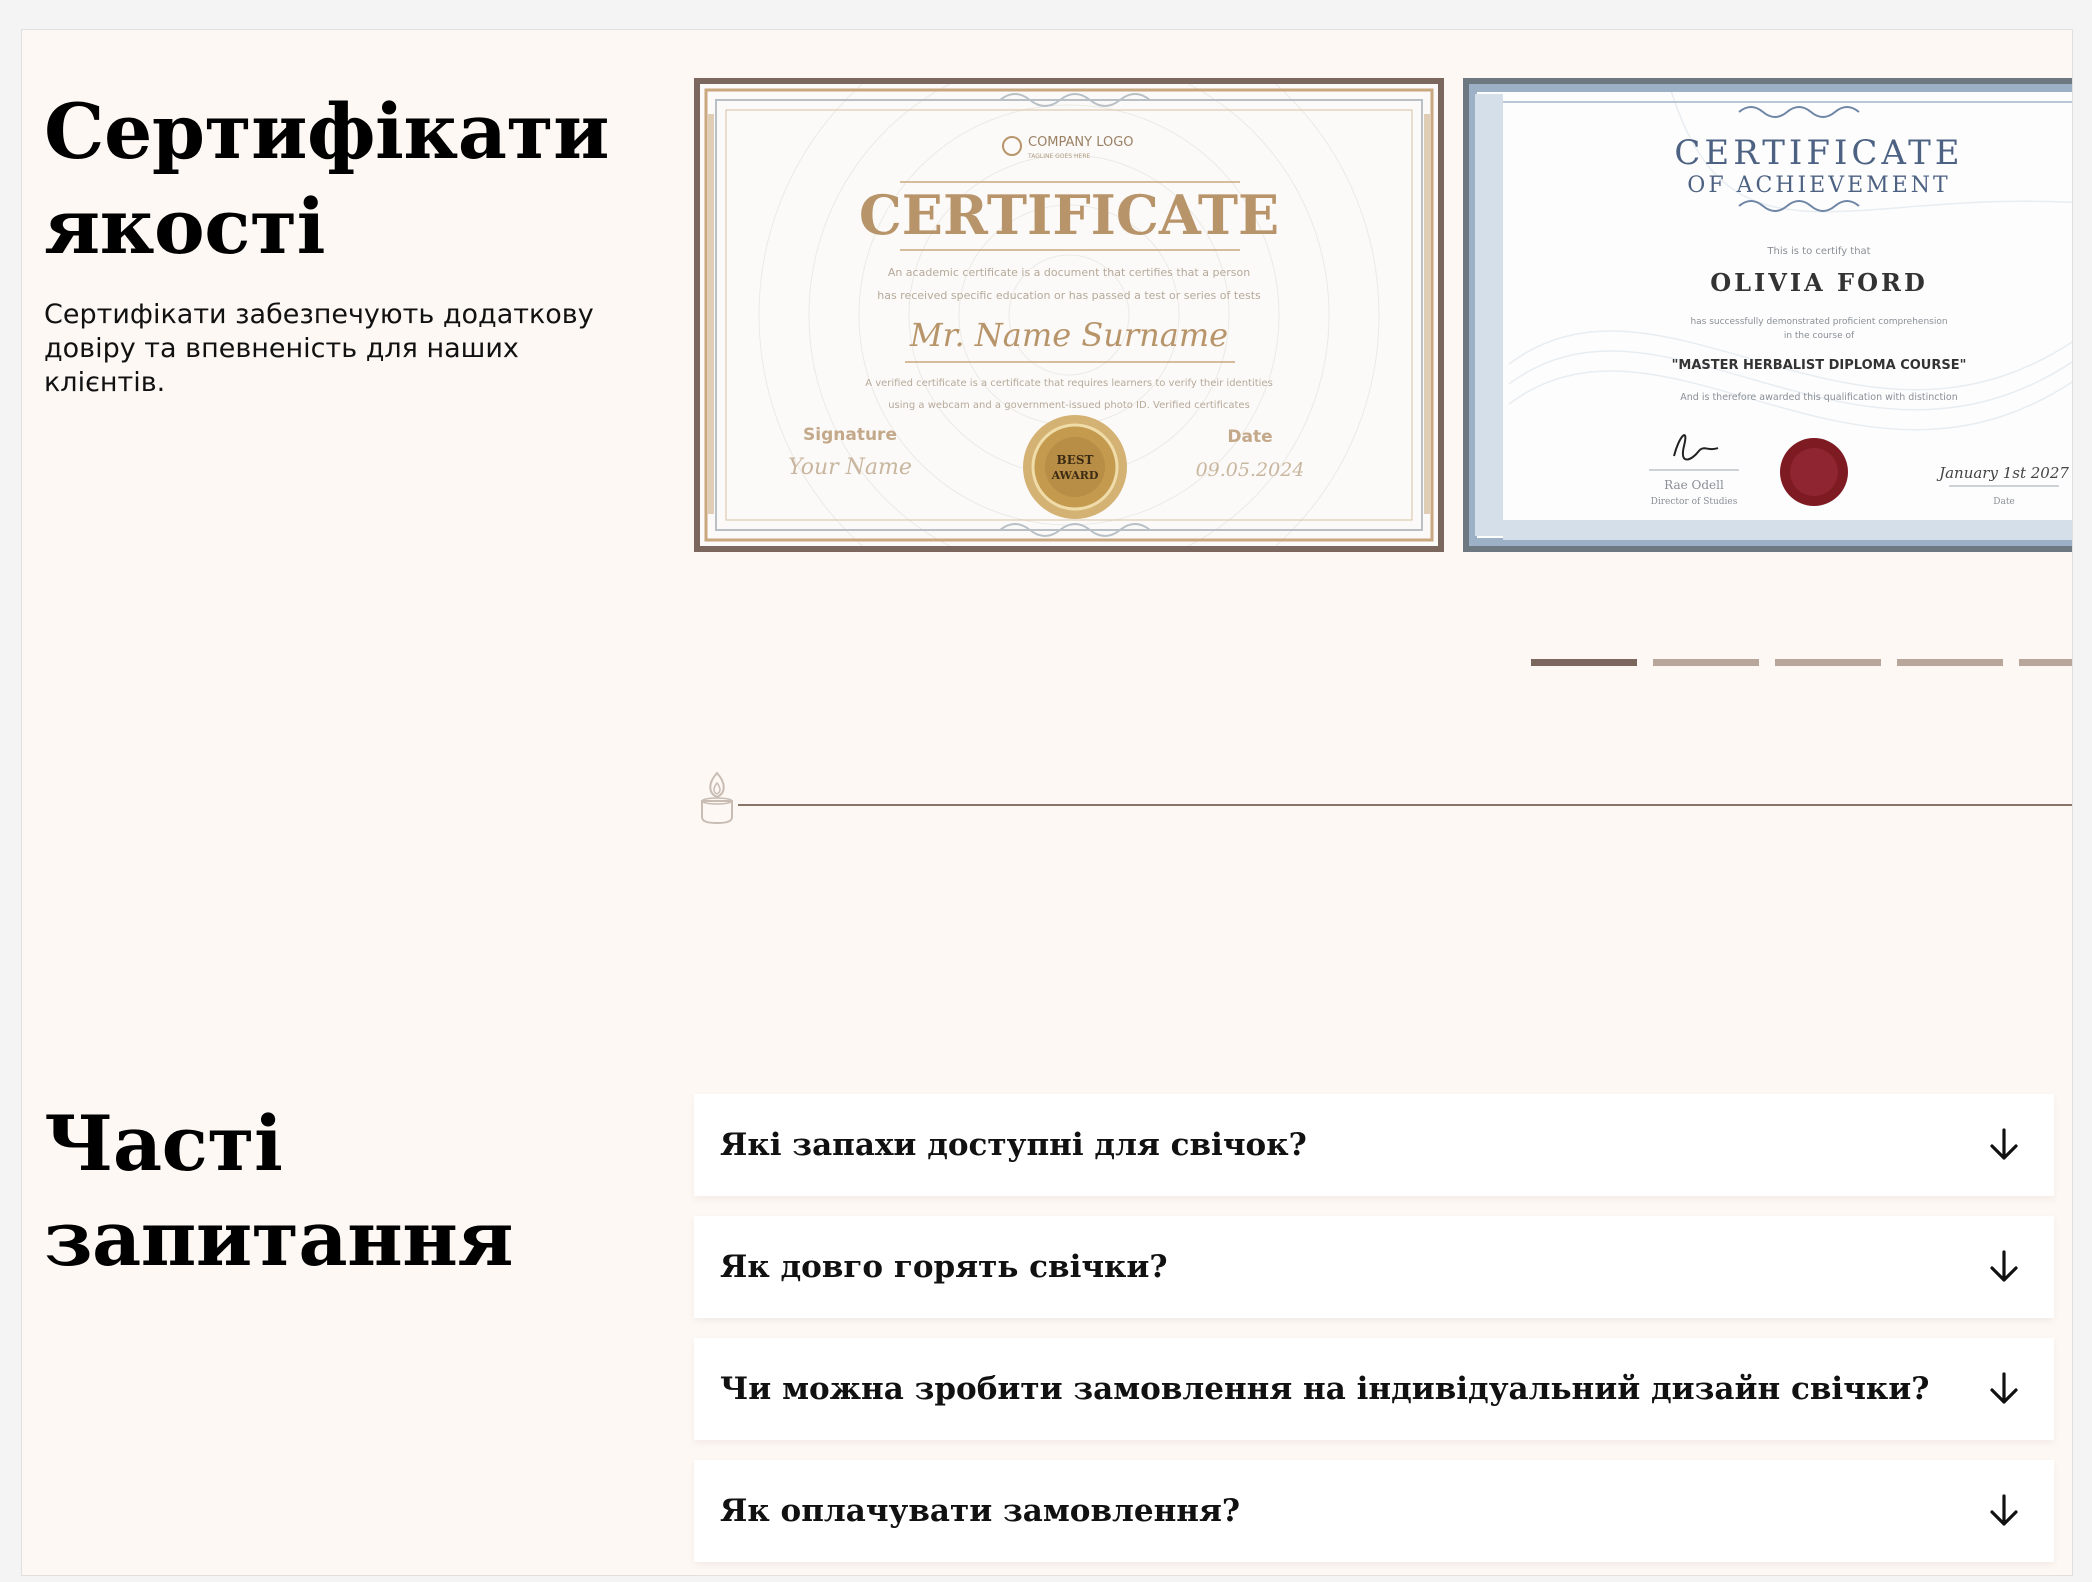  What do you see at coordinates (1818, 153) in the screenshot?
I see `certificate-2-heading: CERTIFICATE` at bounding box center [1818, 153].